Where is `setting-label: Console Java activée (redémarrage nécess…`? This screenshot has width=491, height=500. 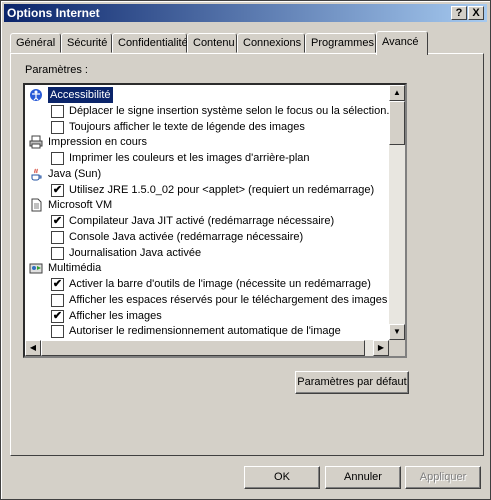
setting-label: Console Java activée (redémarrage nécess… is located at coordinates (186, 236).